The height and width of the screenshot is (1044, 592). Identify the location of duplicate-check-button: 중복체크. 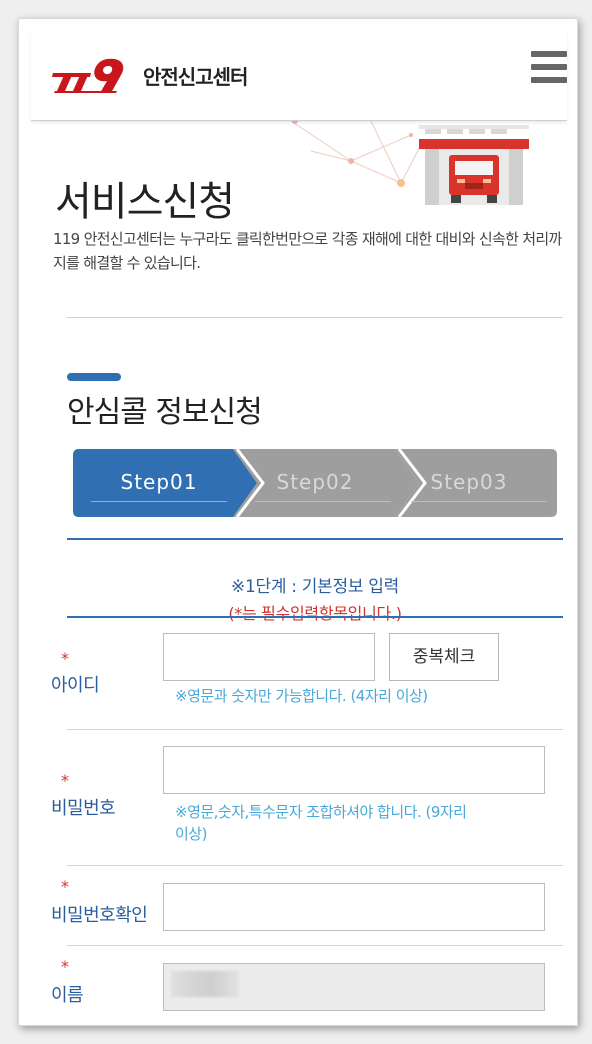
(444, 657).